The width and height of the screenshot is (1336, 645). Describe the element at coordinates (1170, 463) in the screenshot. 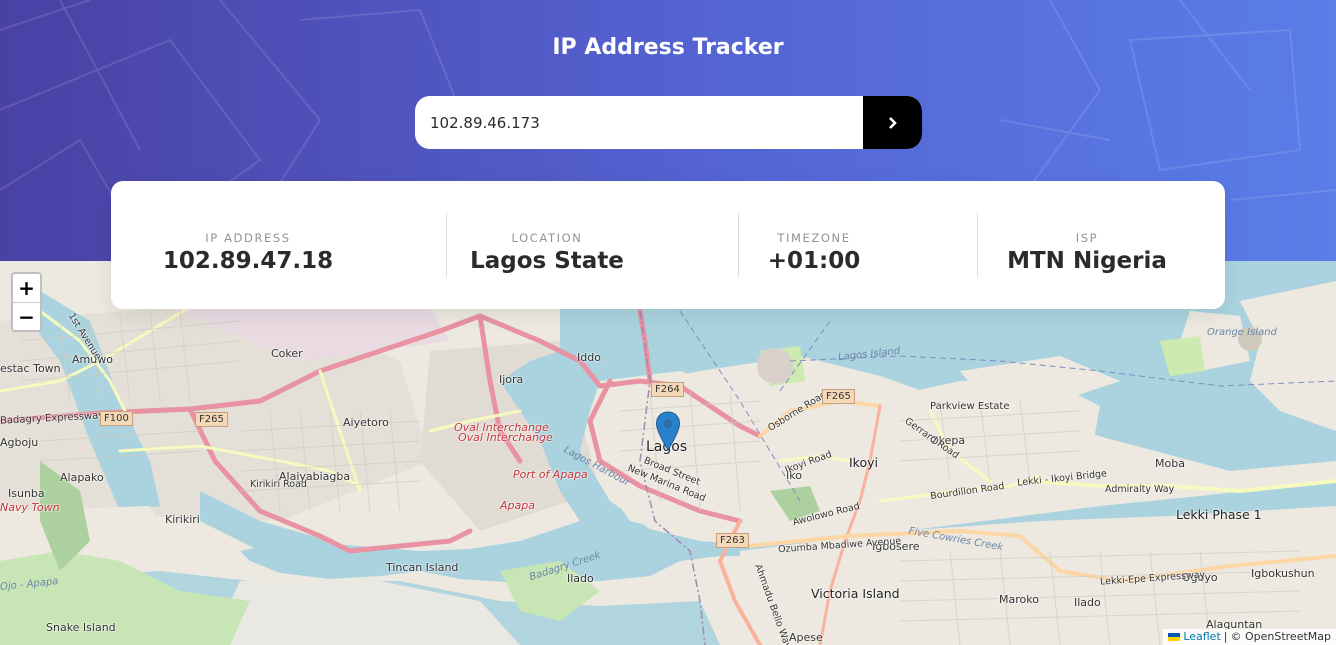

I see `map-label: Moba` at that location.